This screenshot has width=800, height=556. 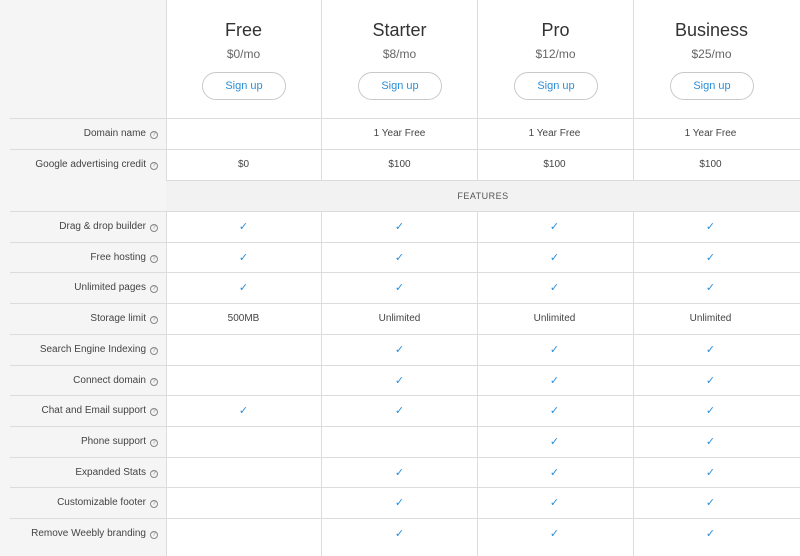 I want to click on signup-button-pro: Sign up, so click(x=556, y=86).